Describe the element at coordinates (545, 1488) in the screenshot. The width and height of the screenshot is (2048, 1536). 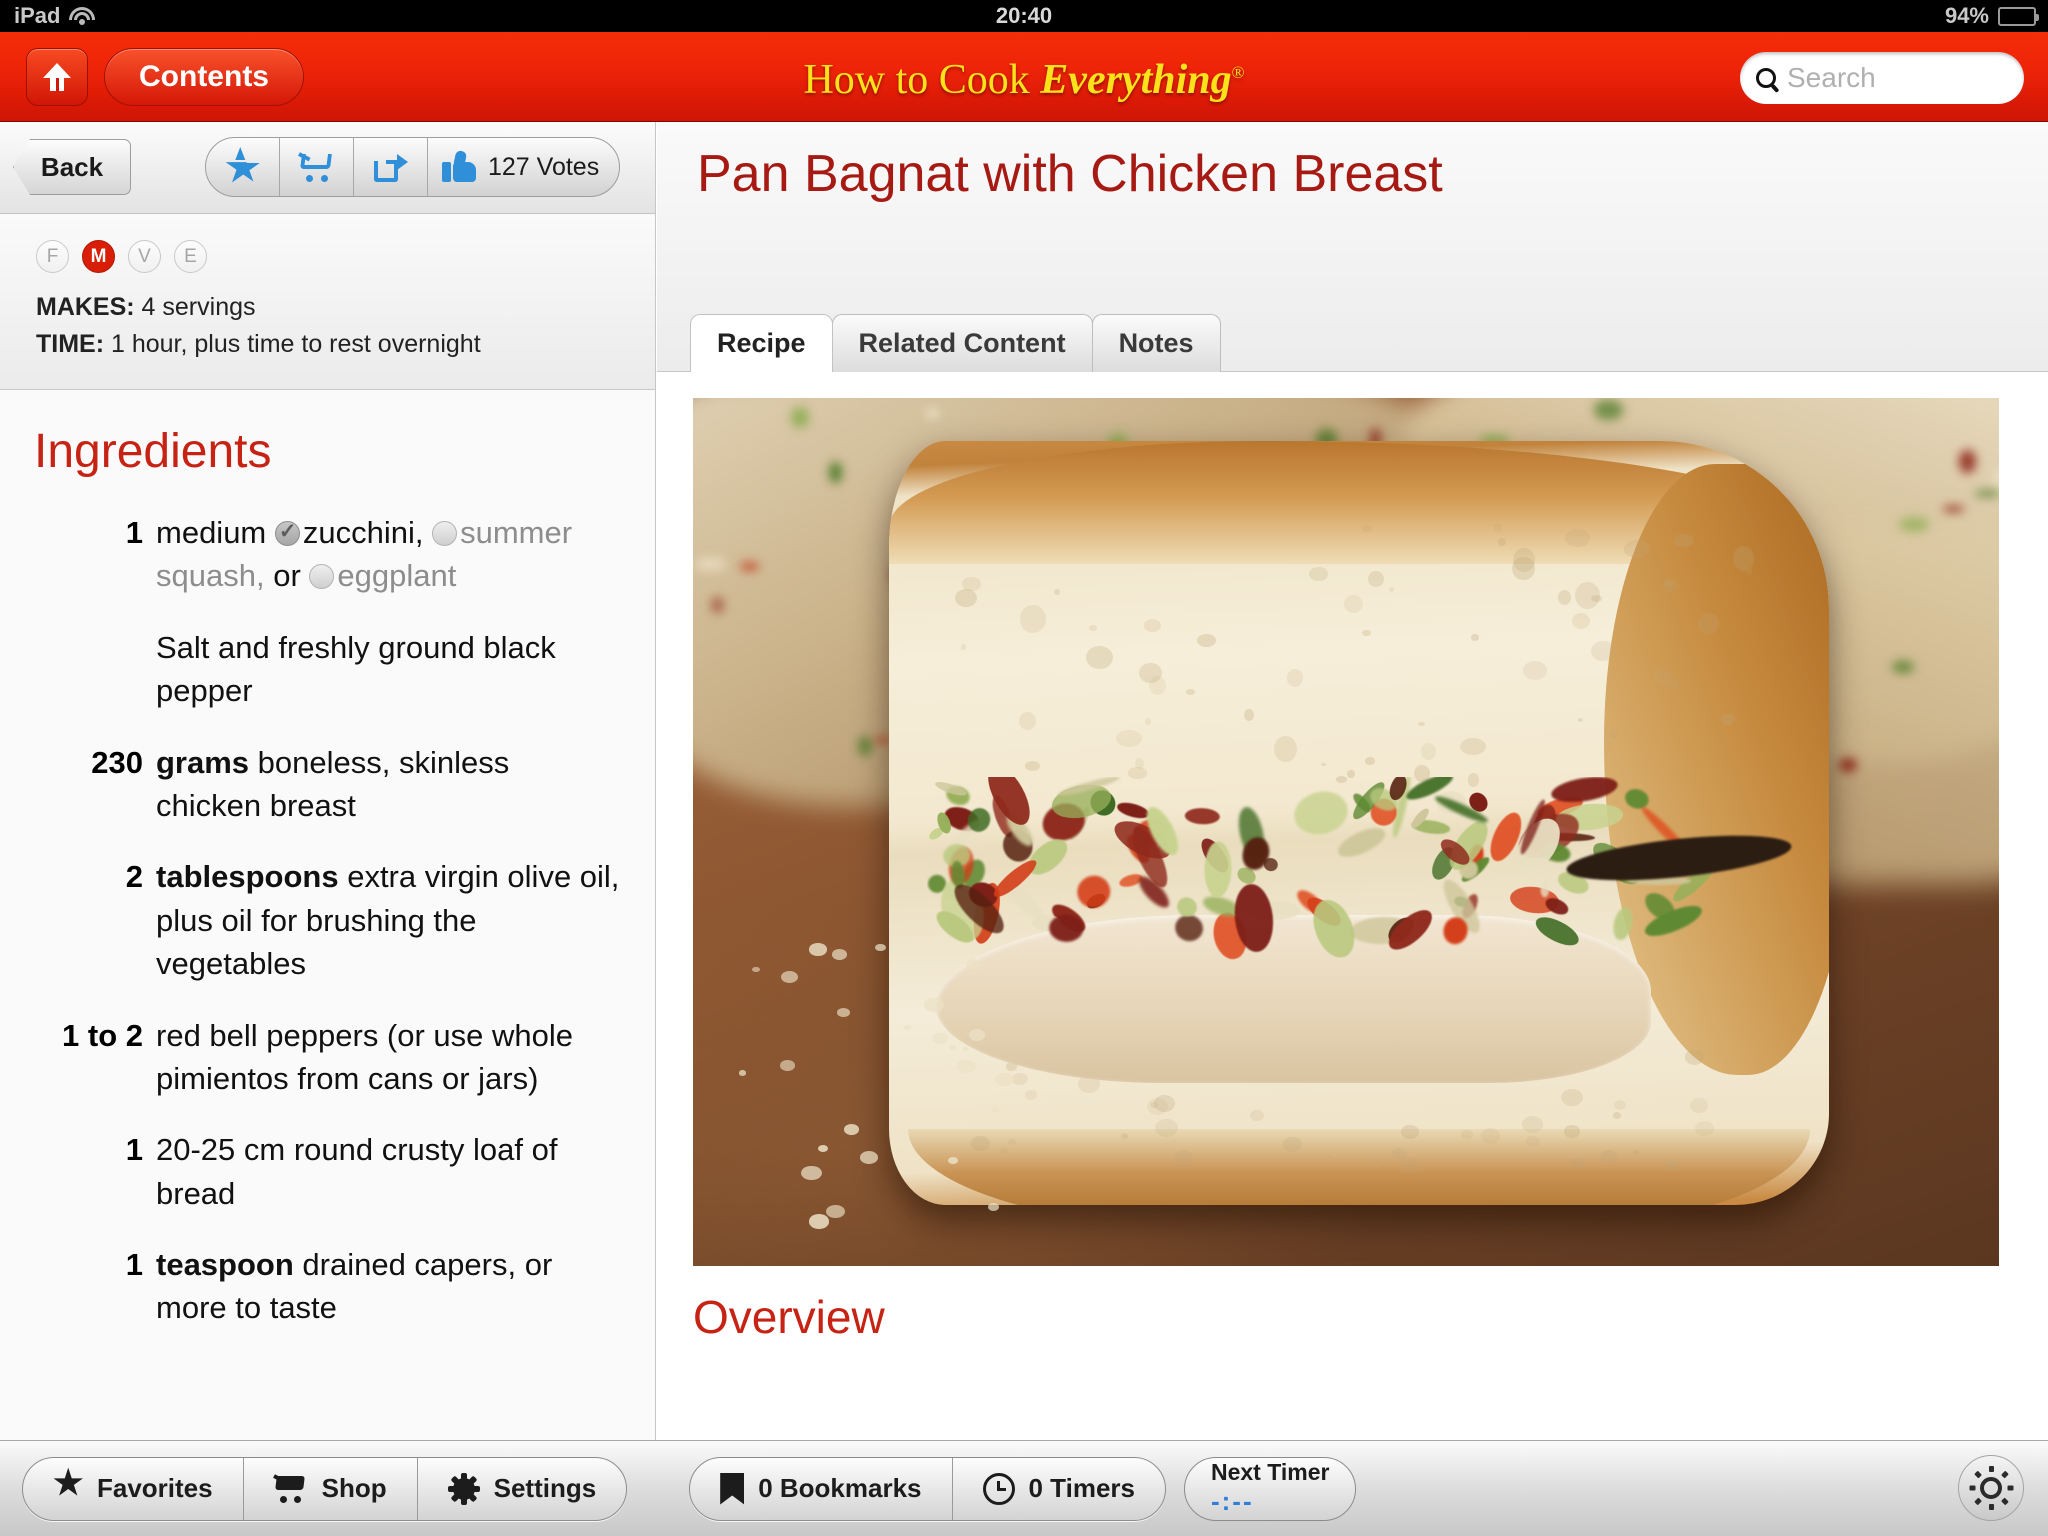
I see `settings-label: Settings` at that location.